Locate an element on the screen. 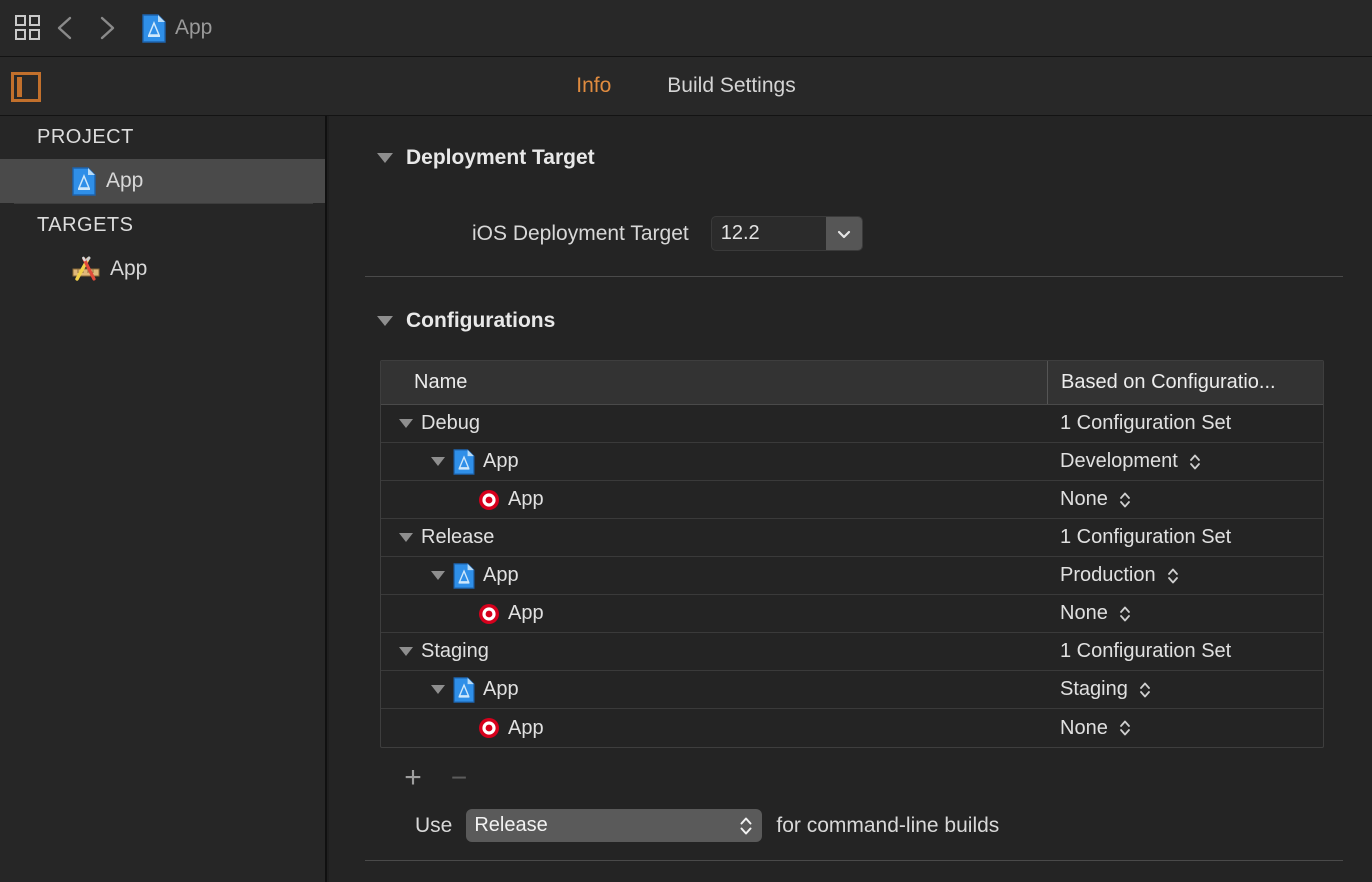 The width and height of the screenshot is (1372, 882). table-row: App Development is located at coordinates (852, 462).